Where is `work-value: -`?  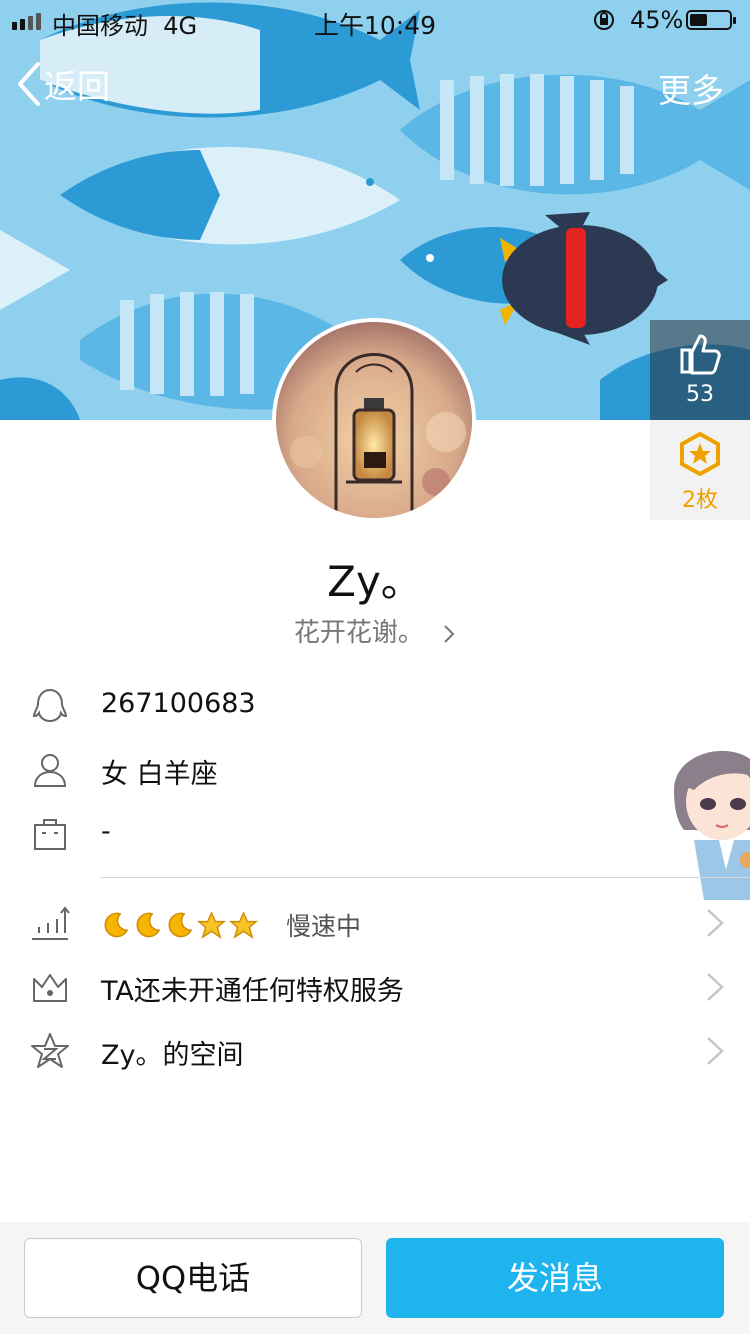
work-value: - is located at coordinates (106, 831).